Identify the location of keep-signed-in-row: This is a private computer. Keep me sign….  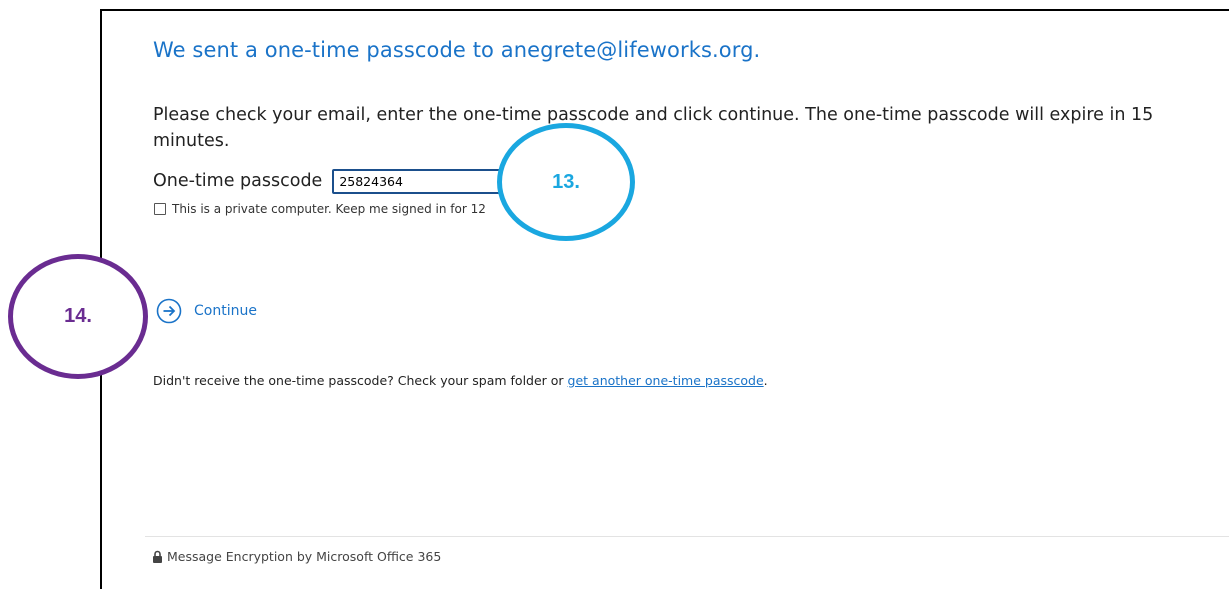
(320, 209).